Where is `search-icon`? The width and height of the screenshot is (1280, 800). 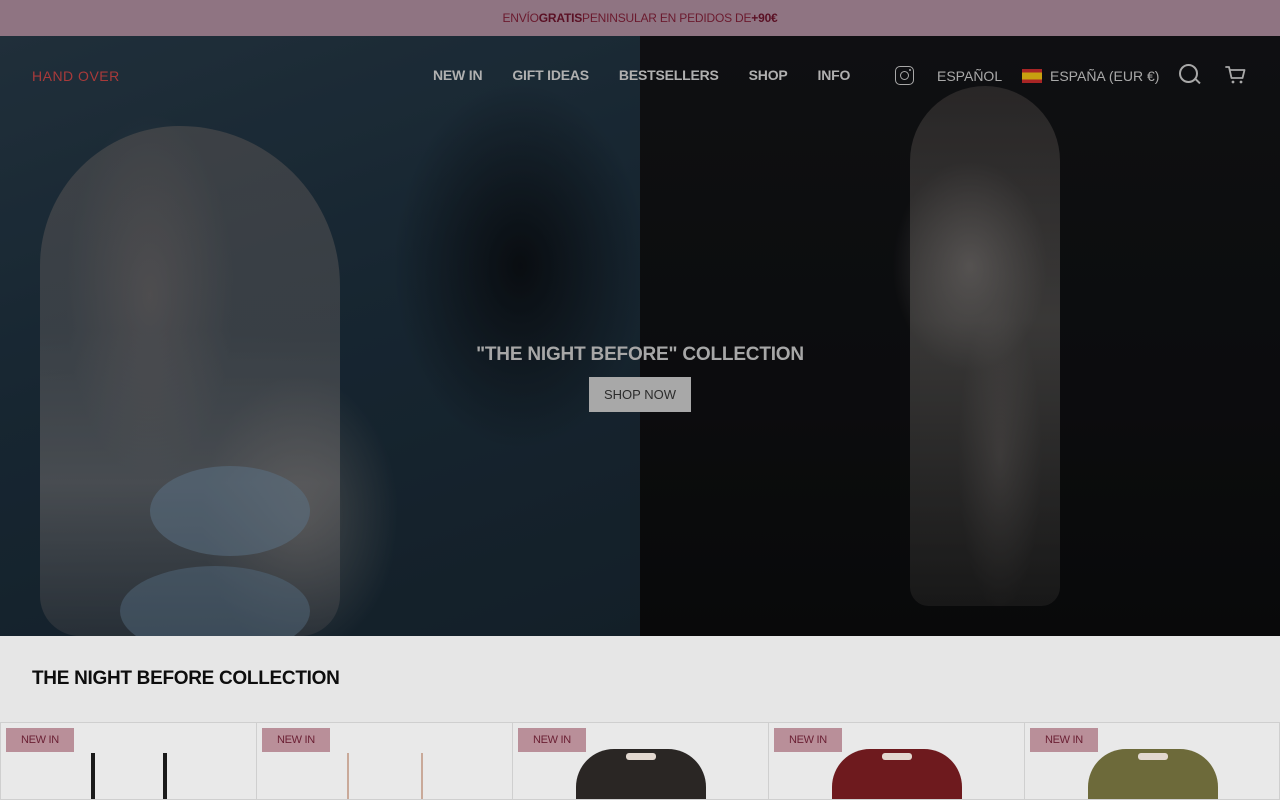 search-icon is located at coordinates (1189, 74).